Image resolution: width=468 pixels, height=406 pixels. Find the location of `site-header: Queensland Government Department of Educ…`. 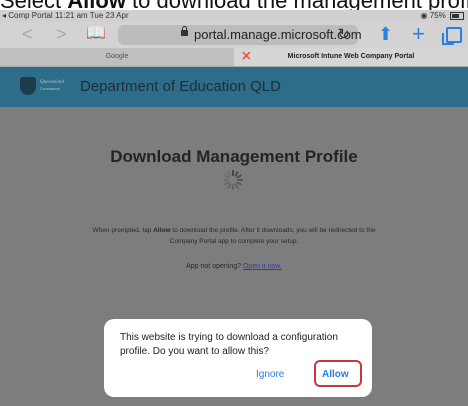

site-header: Queensland Government Department of Educ… is located at coordinates (234, 87).